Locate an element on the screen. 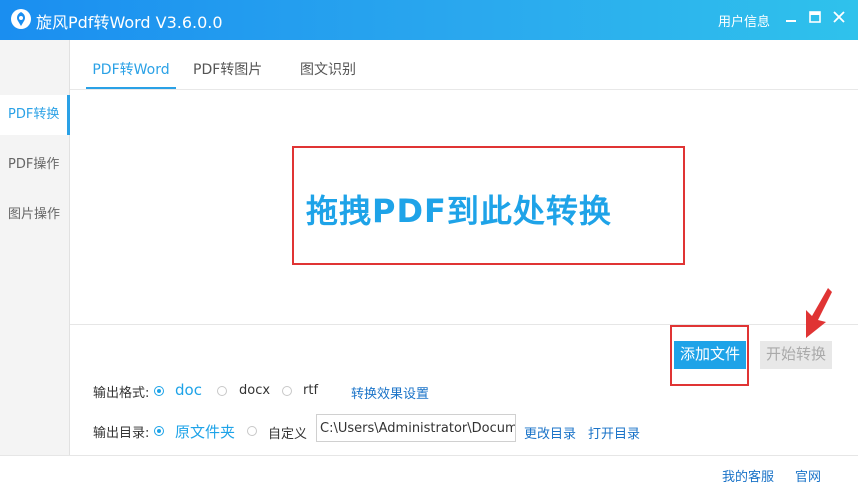 This screenshot has height=495, width=858. change-directory-link: 更改目录 is located at coordinates (550, 432).